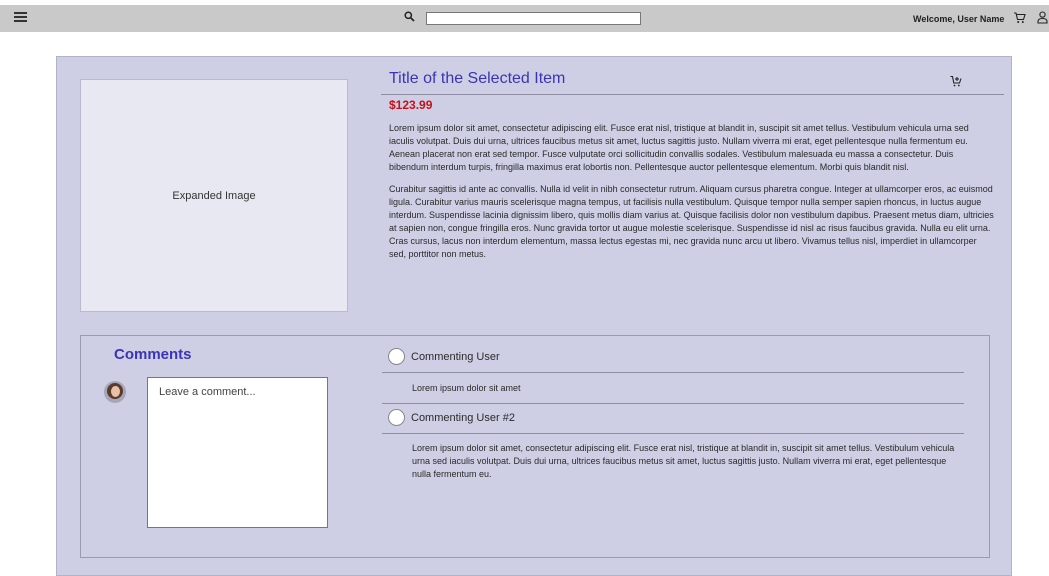 The height and width of the screenshot is (576, 1049). Describe the element at coordinates (533, 18) in the screenshot. I see `search-input` at that location.